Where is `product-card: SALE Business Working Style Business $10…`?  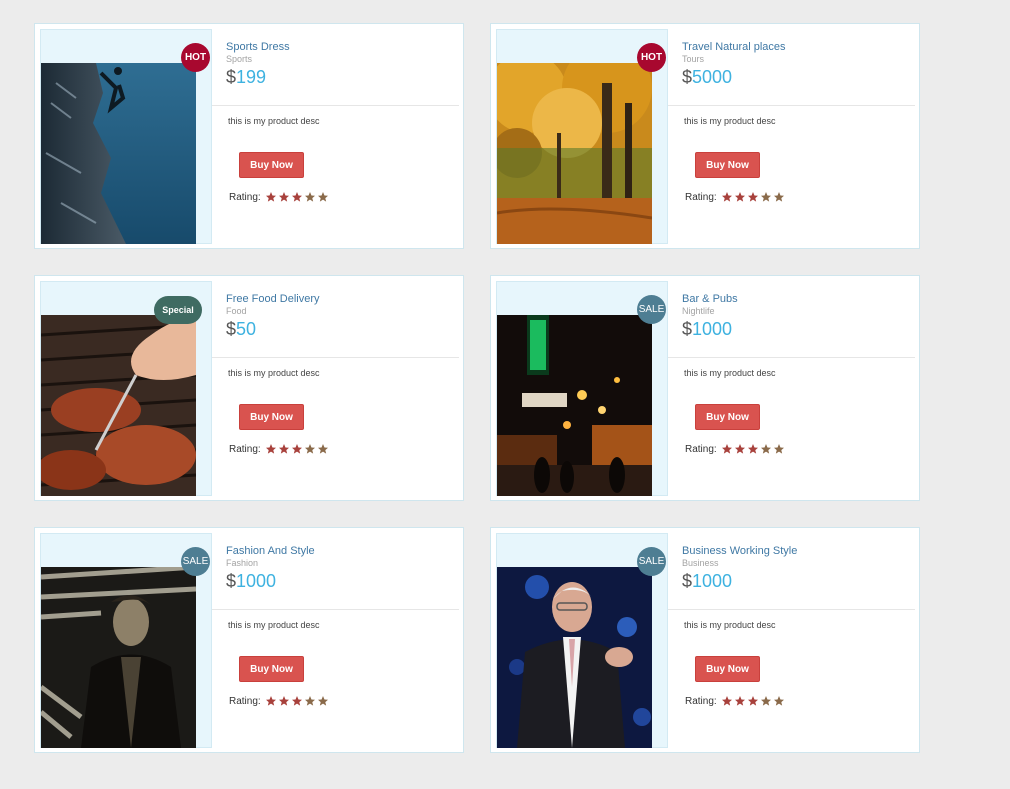
product-card: SALE Business Working Style Business $10… is located at coordinates (705, 640).